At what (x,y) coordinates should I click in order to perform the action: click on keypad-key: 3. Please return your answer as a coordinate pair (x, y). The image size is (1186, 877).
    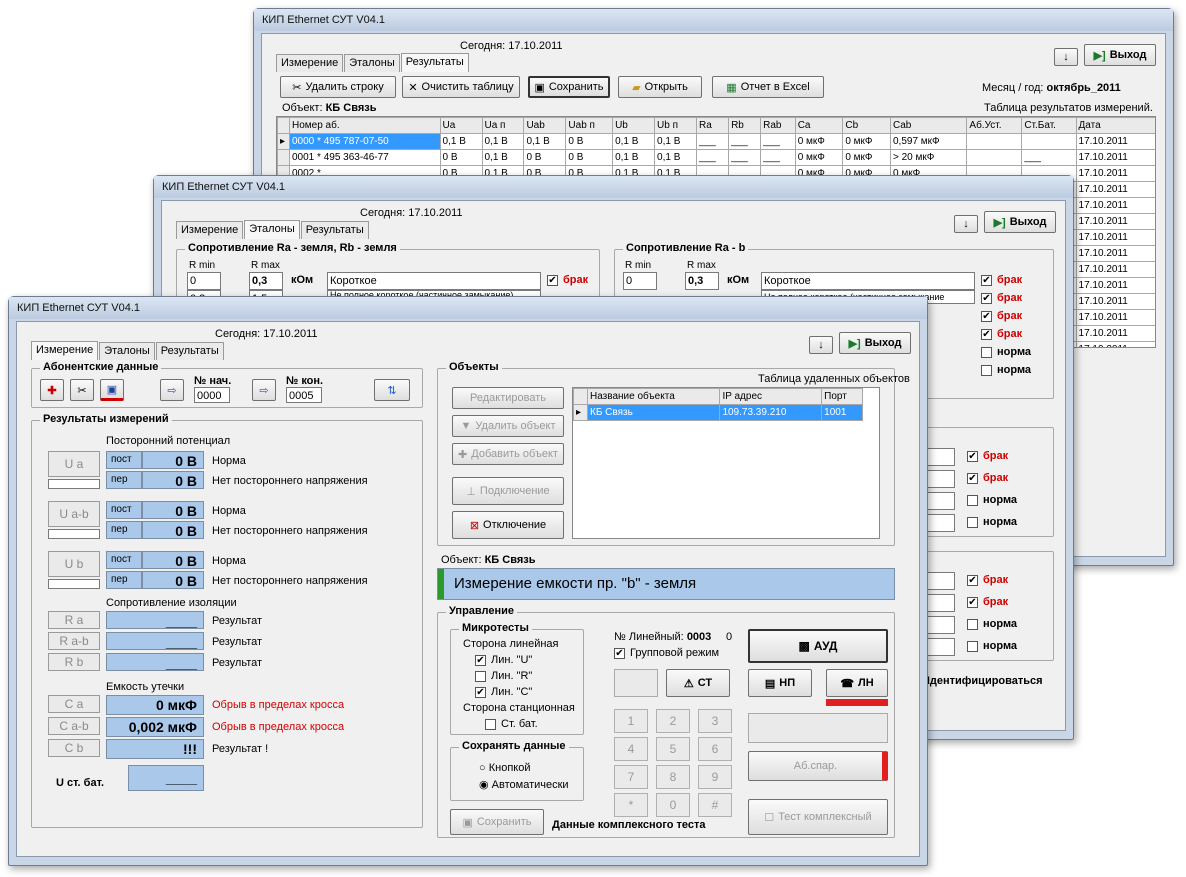
    Looking at the image, I should click on (715, 721).